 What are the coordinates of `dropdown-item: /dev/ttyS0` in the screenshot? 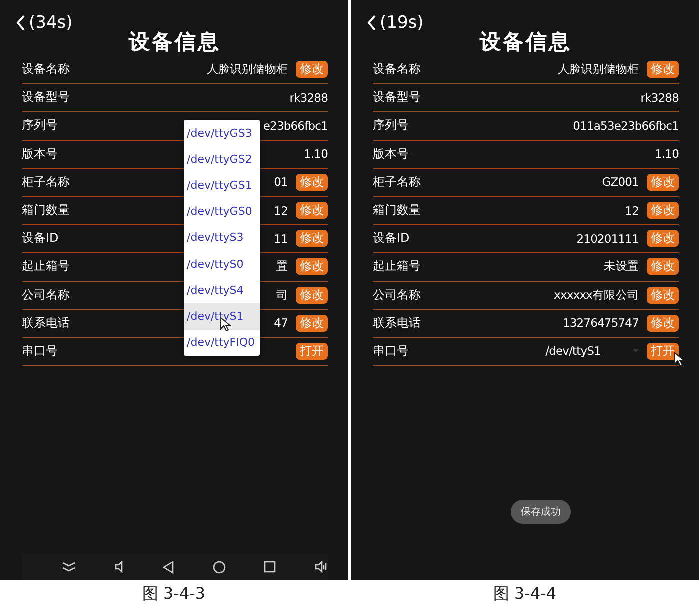 It's located at (222, 264).